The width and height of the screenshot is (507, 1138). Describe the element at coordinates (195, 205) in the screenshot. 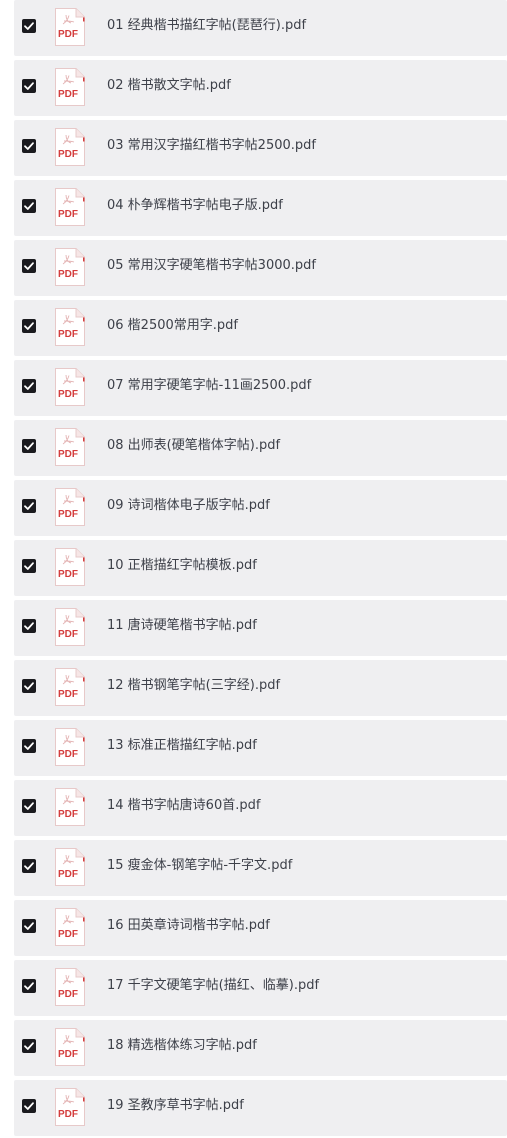

I see `file-name: 04 朴争辉楷书字帖电子版.pdf` at that location.